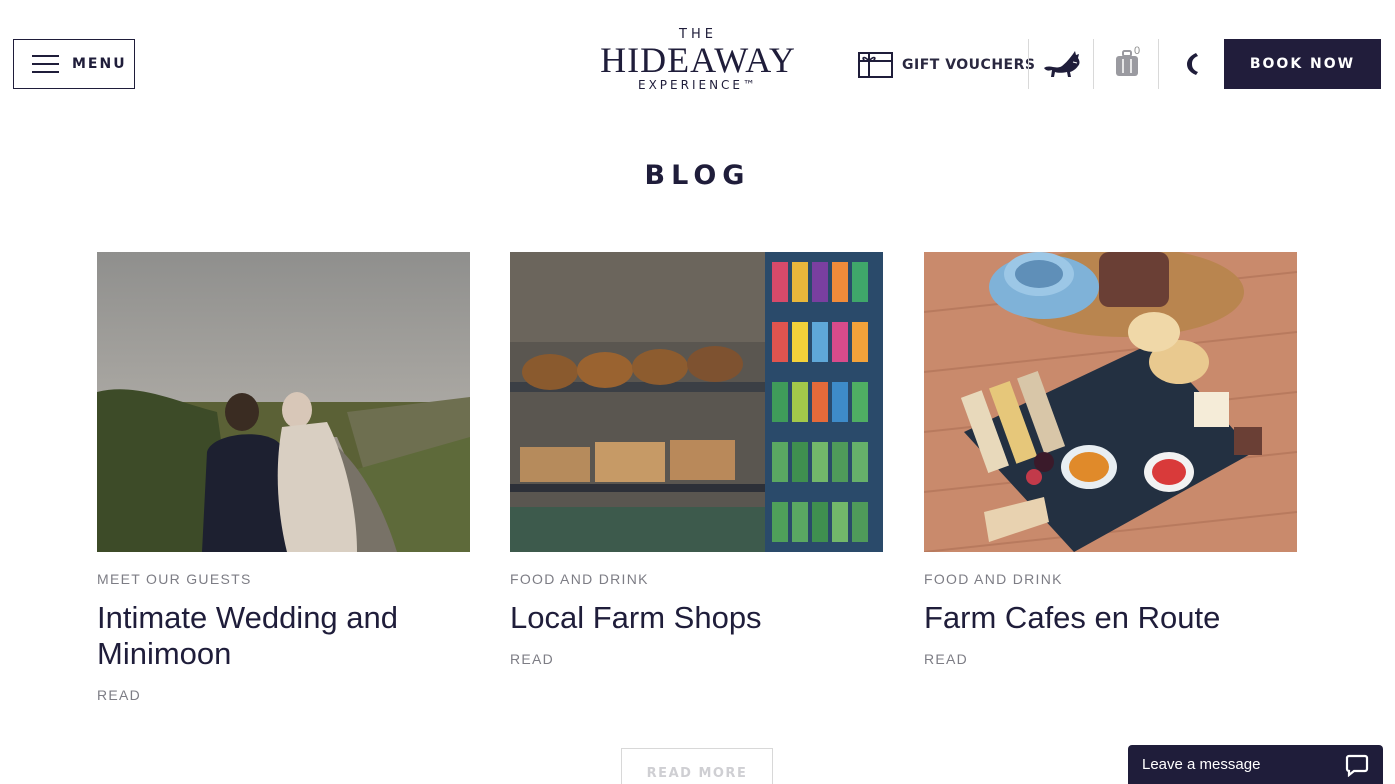  What do you see at coordinates (174, 579) in the screenshot?
I see `post-category: MEET OUR GUESTS` at bounding box center [174, 579].